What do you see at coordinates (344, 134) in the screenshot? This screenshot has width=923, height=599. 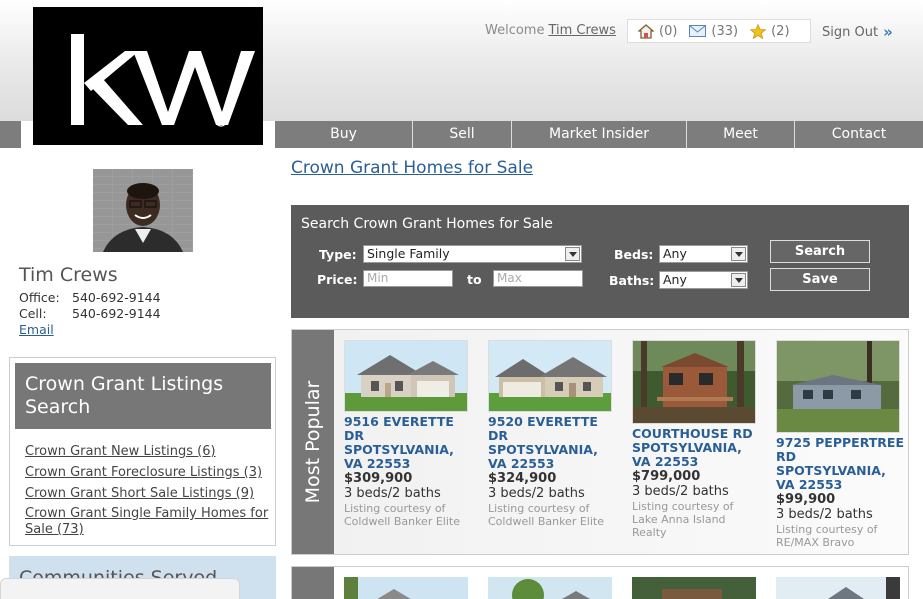 I see `nav-item-buy: Buy` at bounding box center [344, 134].